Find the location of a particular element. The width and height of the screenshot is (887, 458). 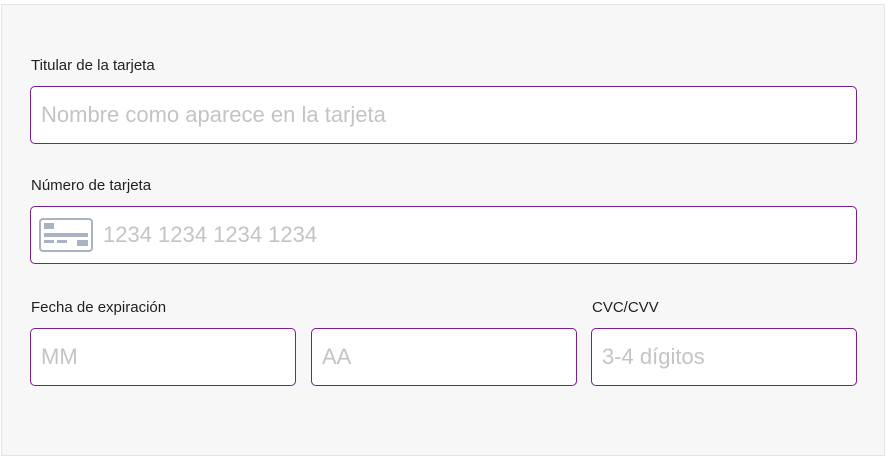

cvc-input is located at coordinates (729, 357).